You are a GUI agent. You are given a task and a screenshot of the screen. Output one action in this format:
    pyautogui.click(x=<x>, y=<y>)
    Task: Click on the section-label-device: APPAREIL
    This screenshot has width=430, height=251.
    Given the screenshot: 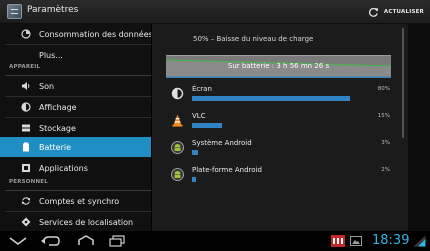 What is the action you would take?
    pyautogui.click(x=25, y=67)
    